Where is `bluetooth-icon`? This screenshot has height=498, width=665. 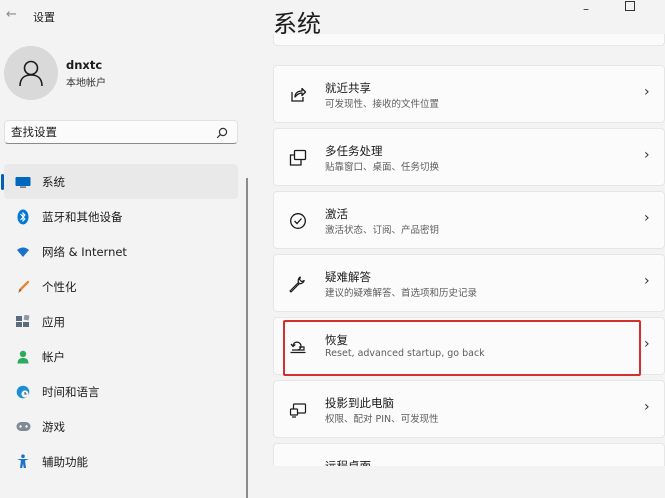
bluetooth-icon is located at coordinates (23, 217).